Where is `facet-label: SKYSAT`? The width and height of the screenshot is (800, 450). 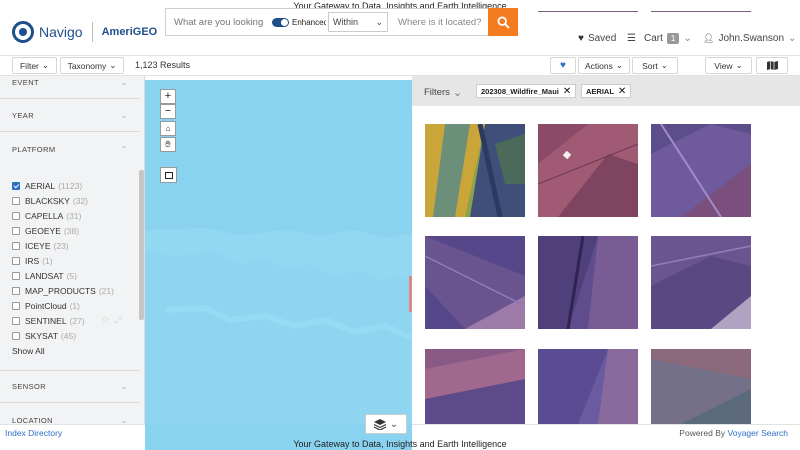
facet-label: SKYSAT is located at coordinates (41, 336).